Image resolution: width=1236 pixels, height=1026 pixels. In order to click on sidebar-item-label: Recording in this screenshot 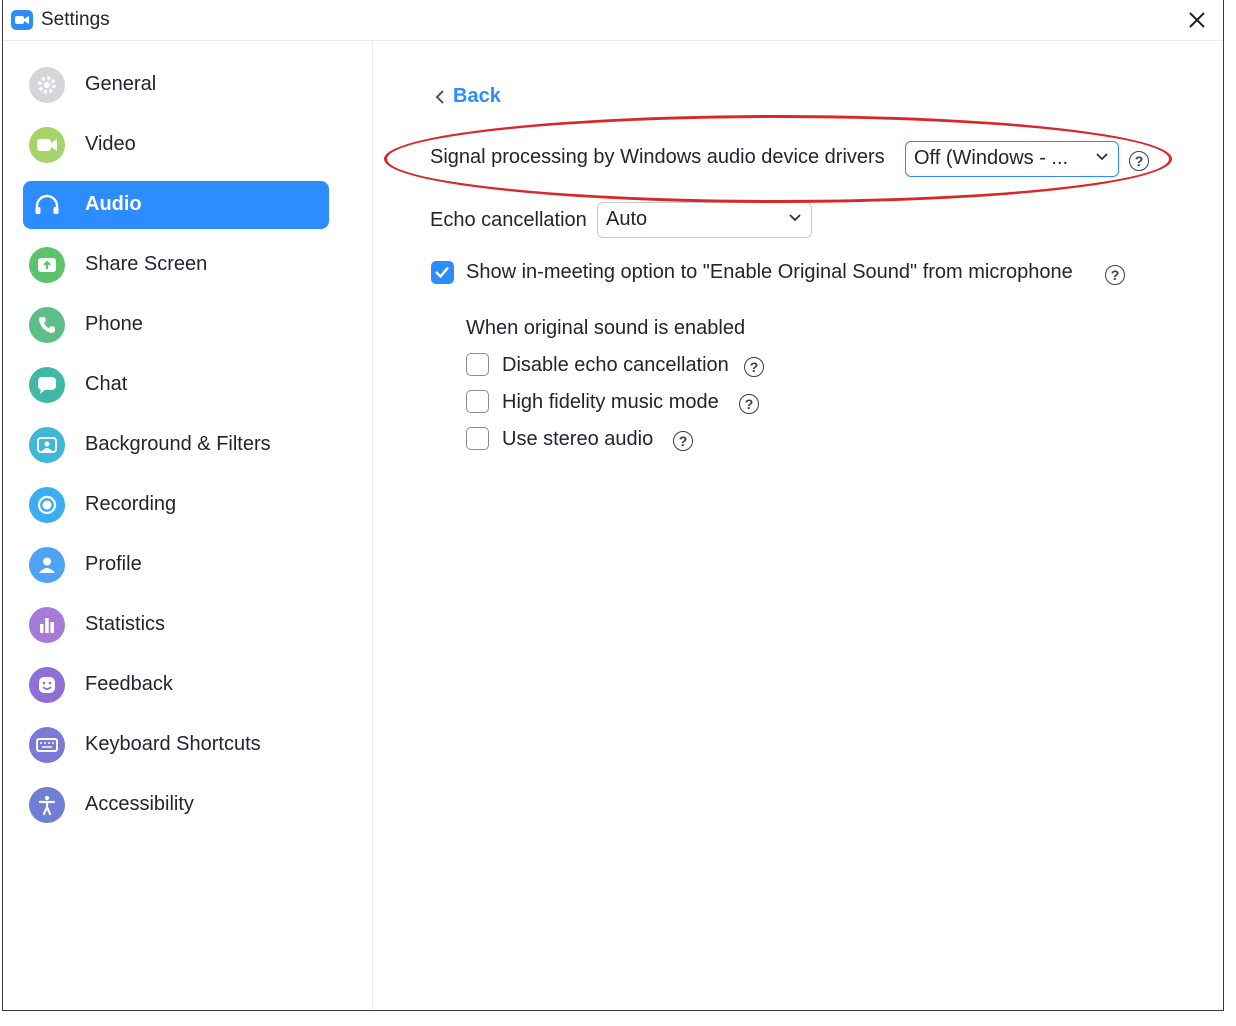, I will do `click(131, 504)`.